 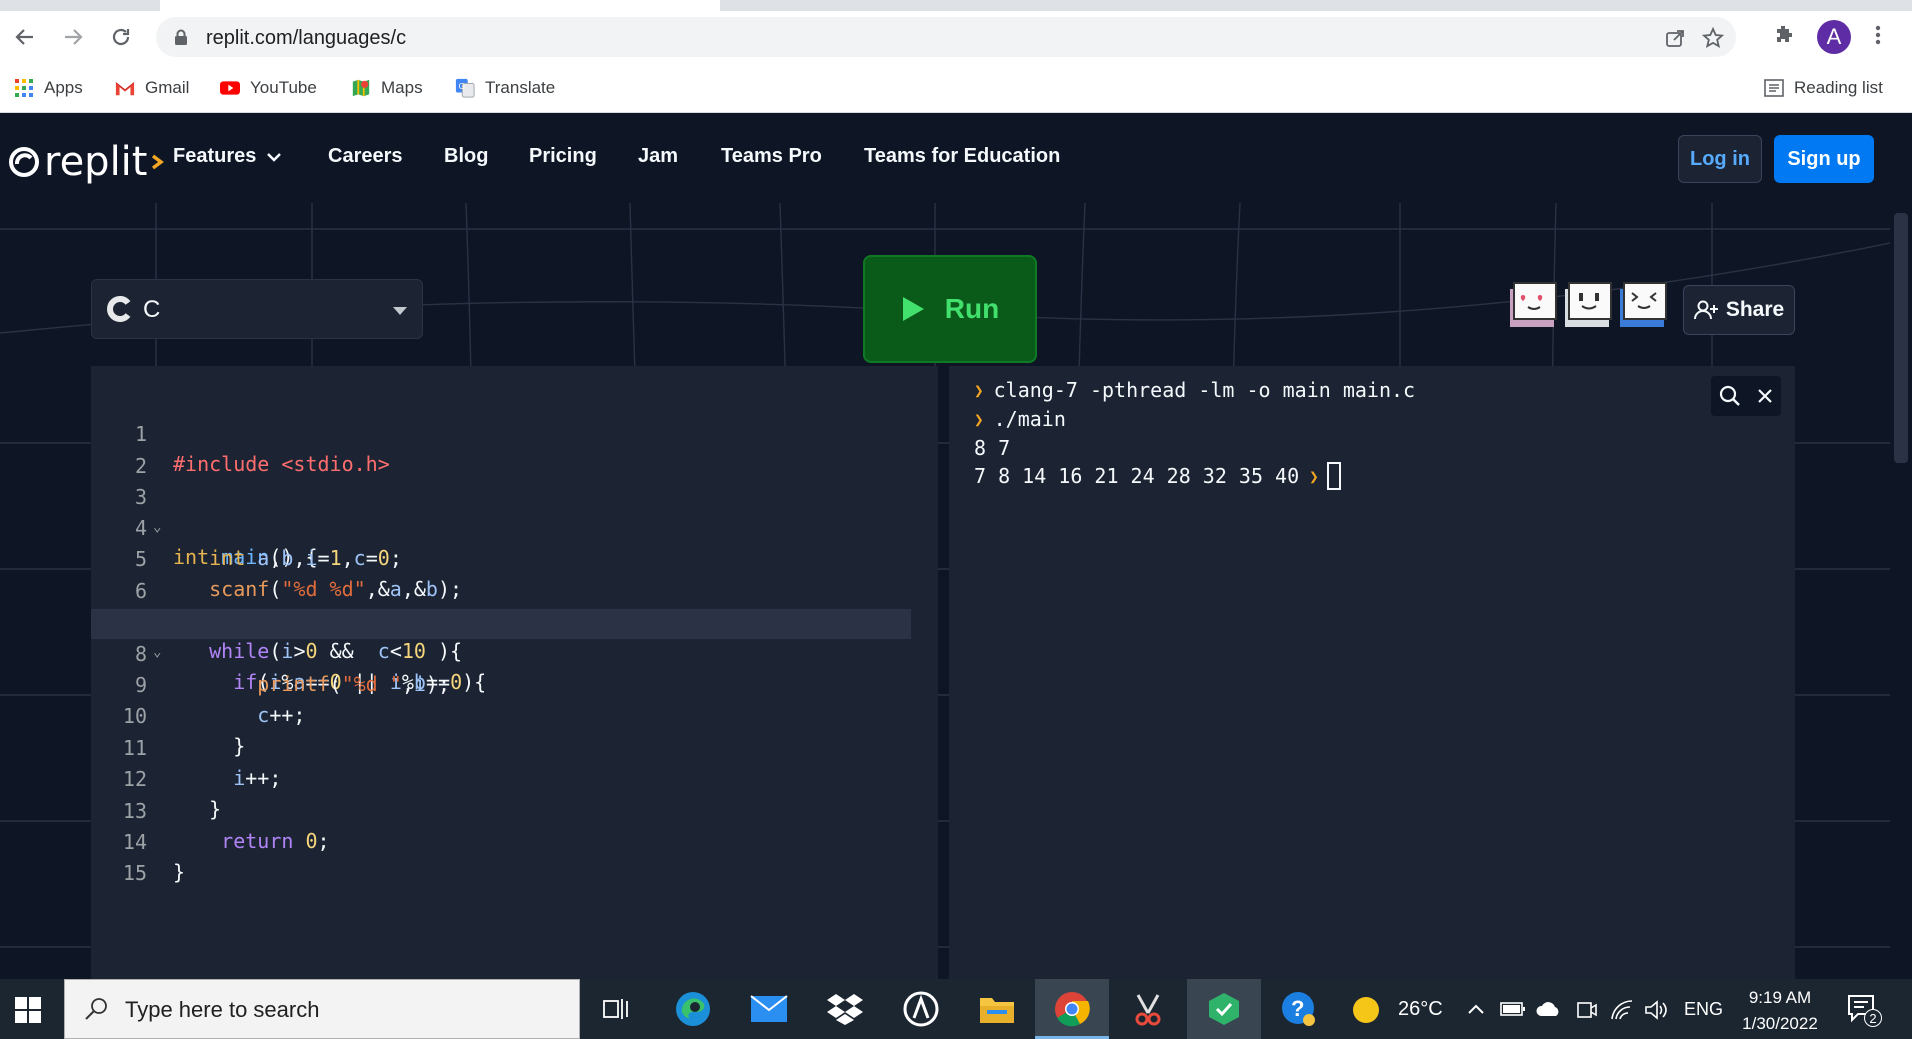 I want to click on notification-center: 2, so click(x=1864, y=1011).